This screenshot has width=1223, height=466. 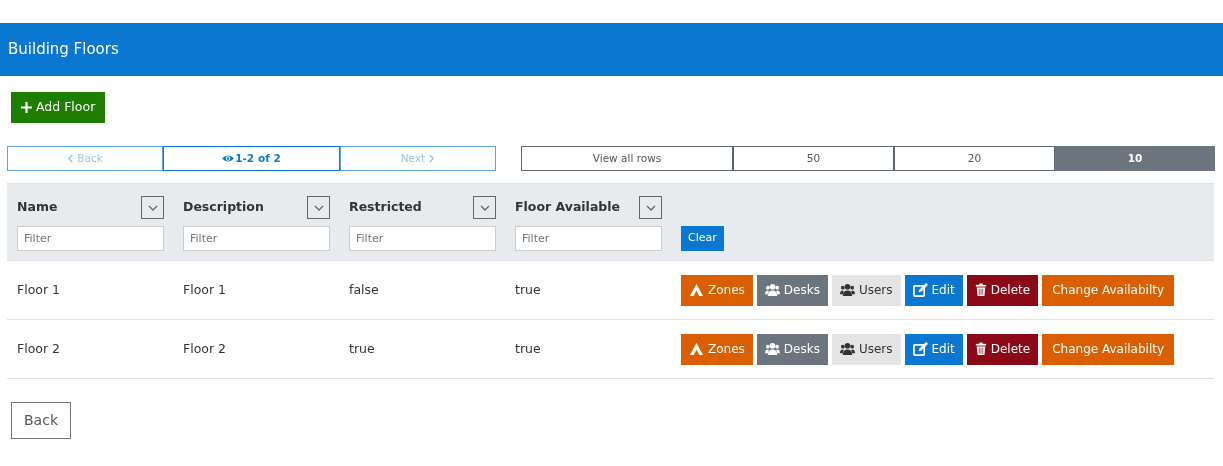 What do you see at coordinates (251, 158) in the screenshot?
I see `page-info: 1-2 of 2` at bounding box center [251, 158].